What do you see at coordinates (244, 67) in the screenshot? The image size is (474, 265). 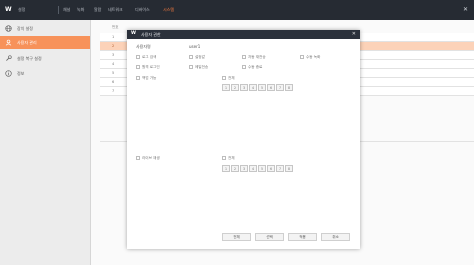 I see `perm-manual-stop-checkbox` at bounding box center [244, 67].